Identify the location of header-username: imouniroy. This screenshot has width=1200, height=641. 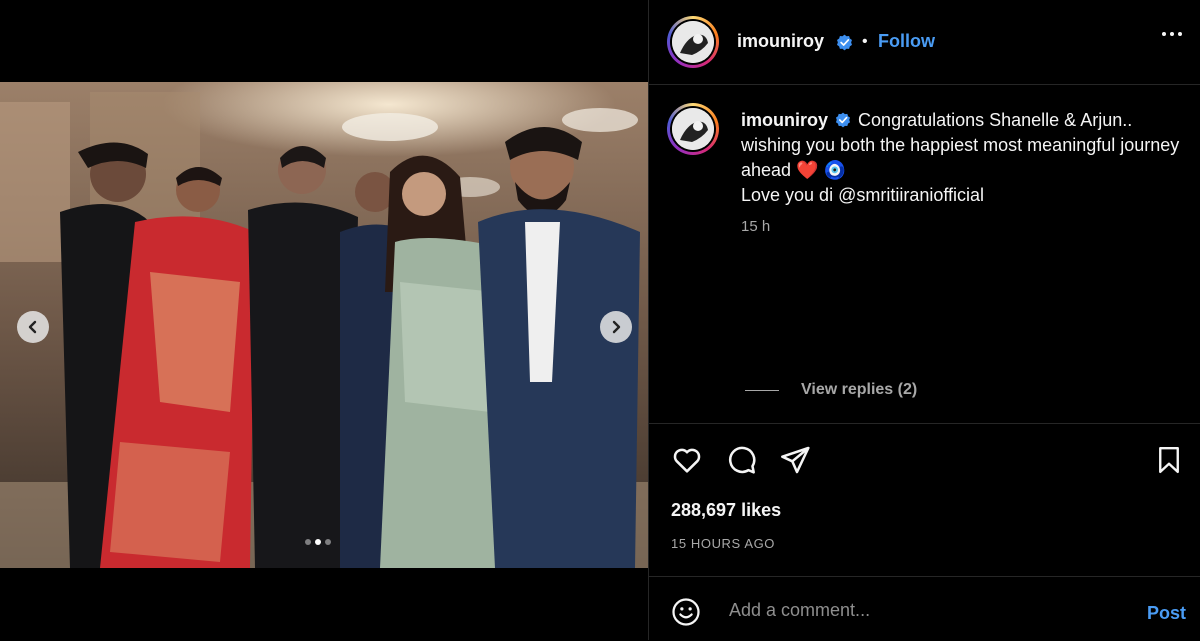
(780, 41).